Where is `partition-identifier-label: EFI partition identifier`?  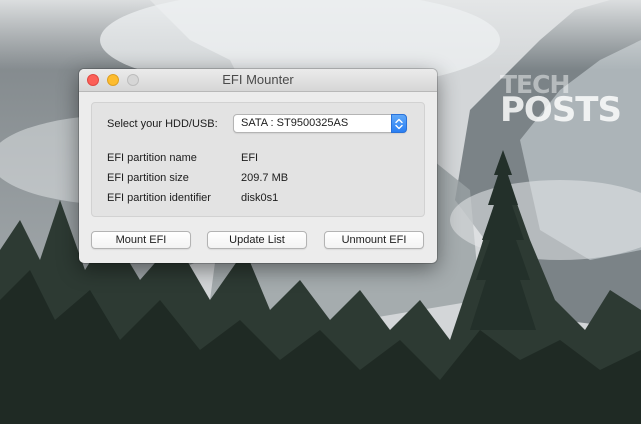 partition-identifier-label: EFI partition identifier is located at coordinates (159, 198).